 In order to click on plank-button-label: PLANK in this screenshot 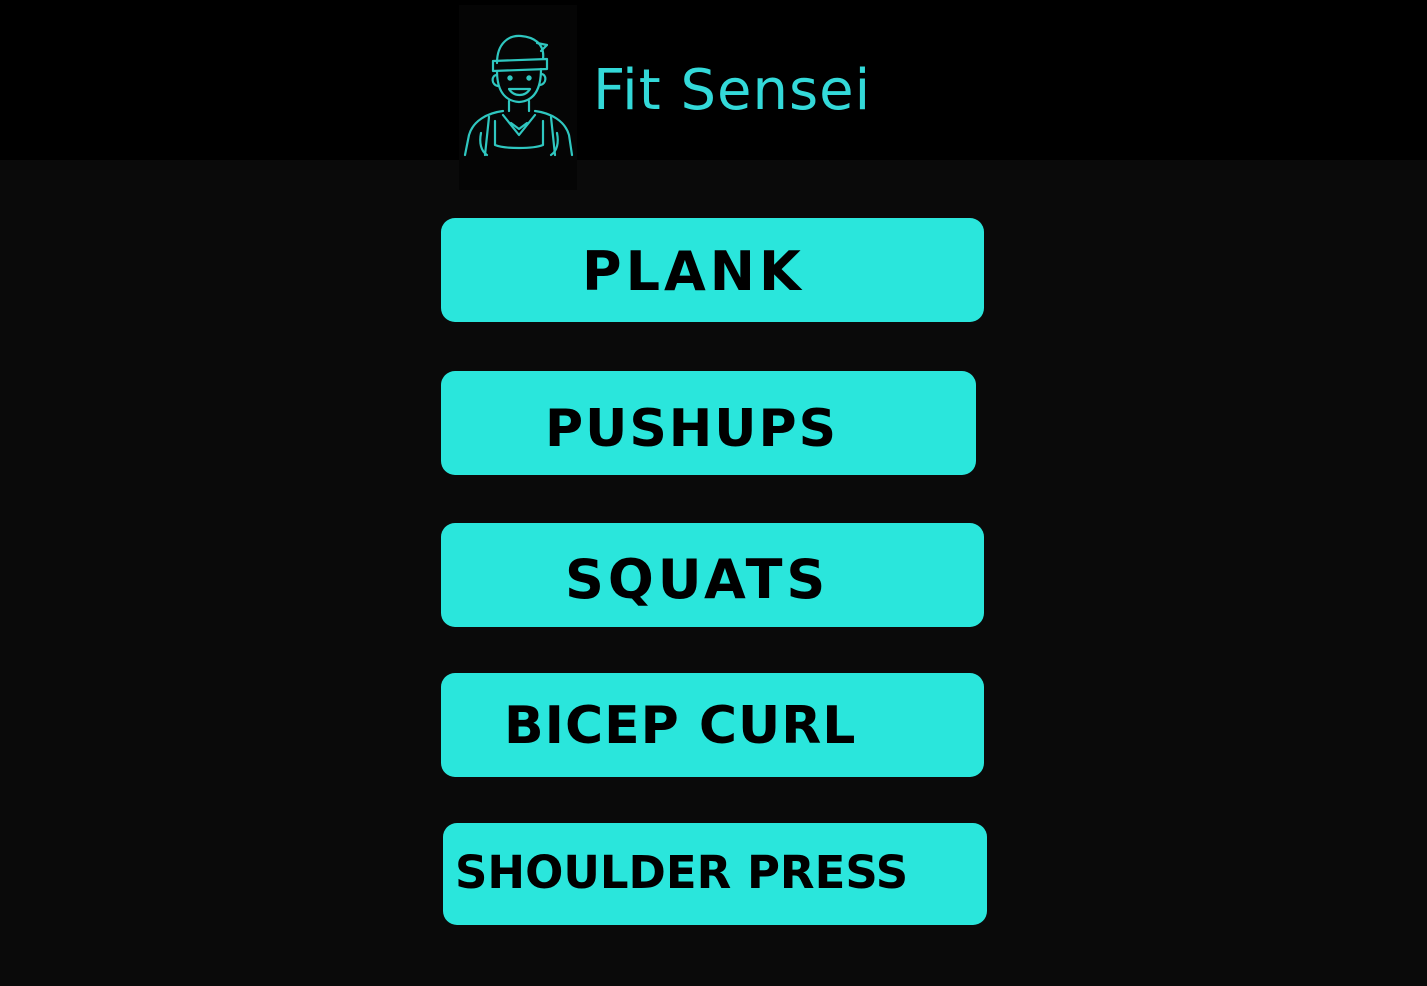, I will do `click(693, 271)`.